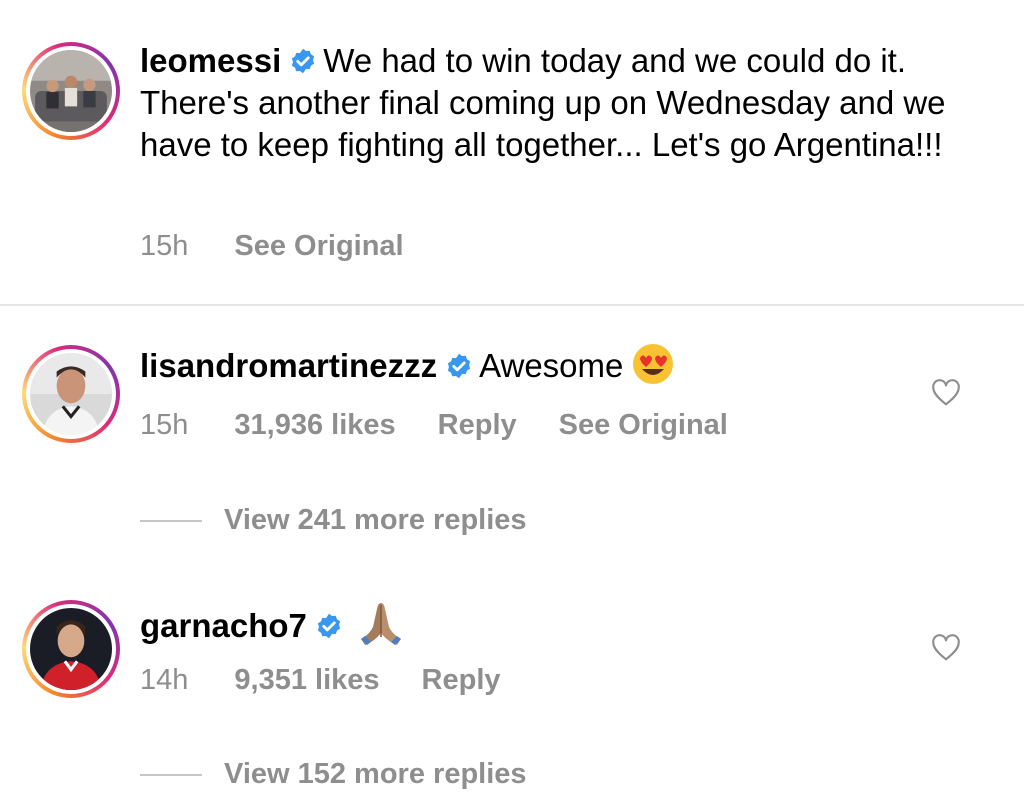 The image size is (1024, 807). I want to click on view-replies-button: View 152 more replies, so click(333, 774).